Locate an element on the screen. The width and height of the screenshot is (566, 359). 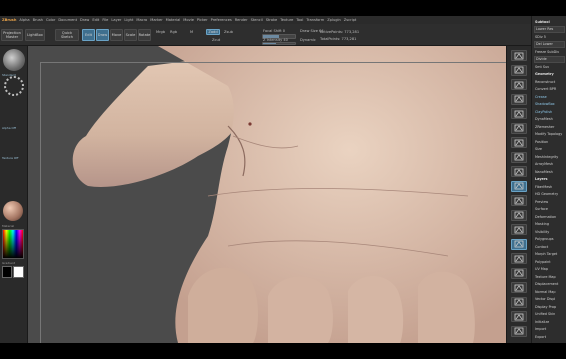
tray-item-layers: Layers is located at coordinates (549, 179).